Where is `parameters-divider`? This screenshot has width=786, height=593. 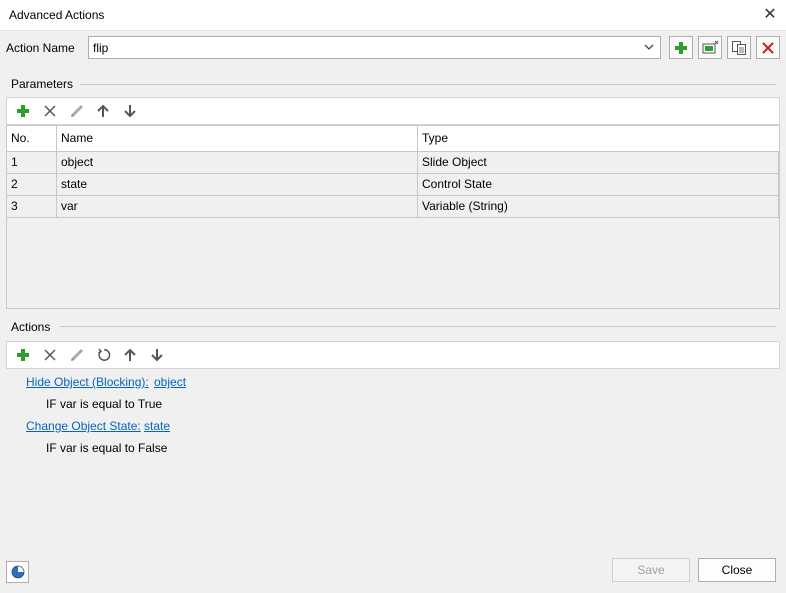 parameters-divider is located at coordinates (428, 84).